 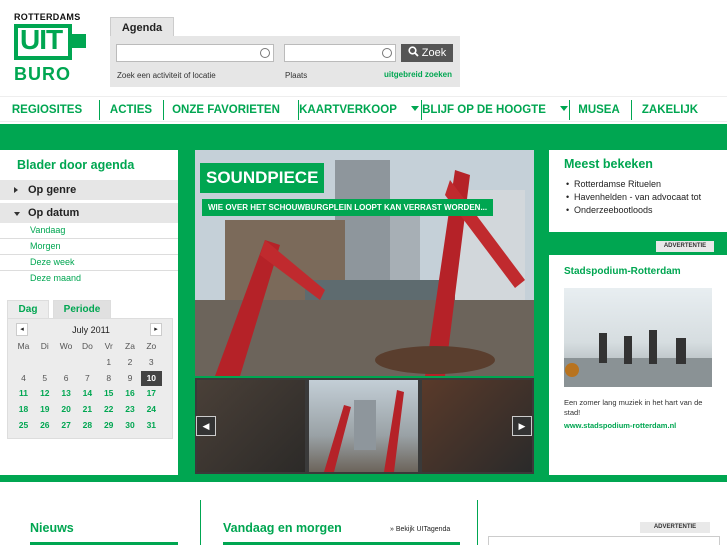 What do you see at coordinates (41, 39) in the screenshot?
I see `logo-uit: UIT` at bounding box center [41, 39].